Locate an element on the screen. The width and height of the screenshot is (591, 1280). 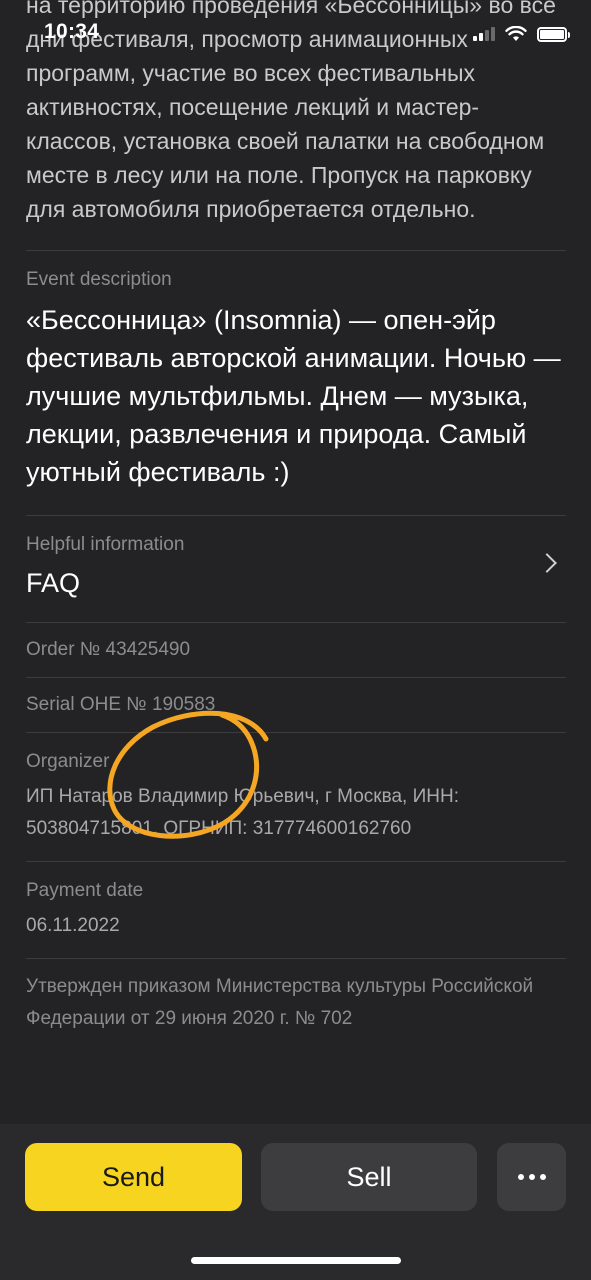
faq-row: Helpful information FAQ is located at coordinates (296, 569).